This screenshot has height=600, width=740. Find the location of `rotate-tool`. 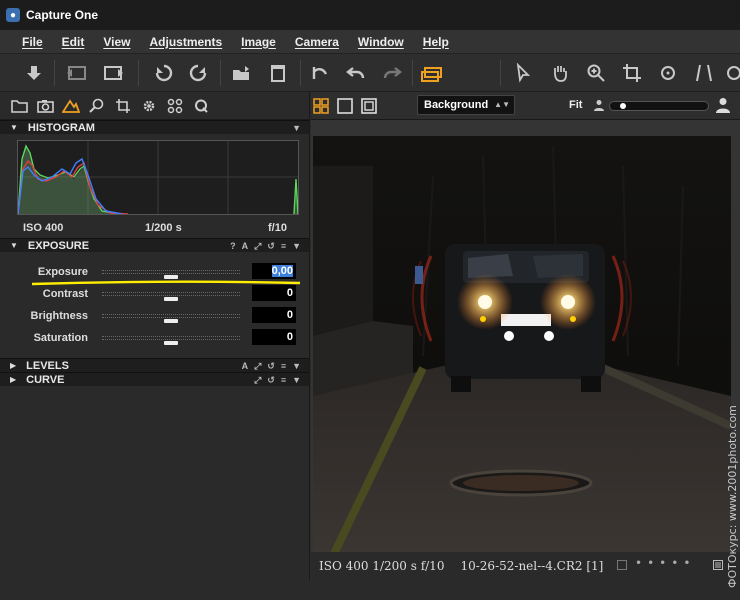

rotate-tool is located at coordinates (668, 73).